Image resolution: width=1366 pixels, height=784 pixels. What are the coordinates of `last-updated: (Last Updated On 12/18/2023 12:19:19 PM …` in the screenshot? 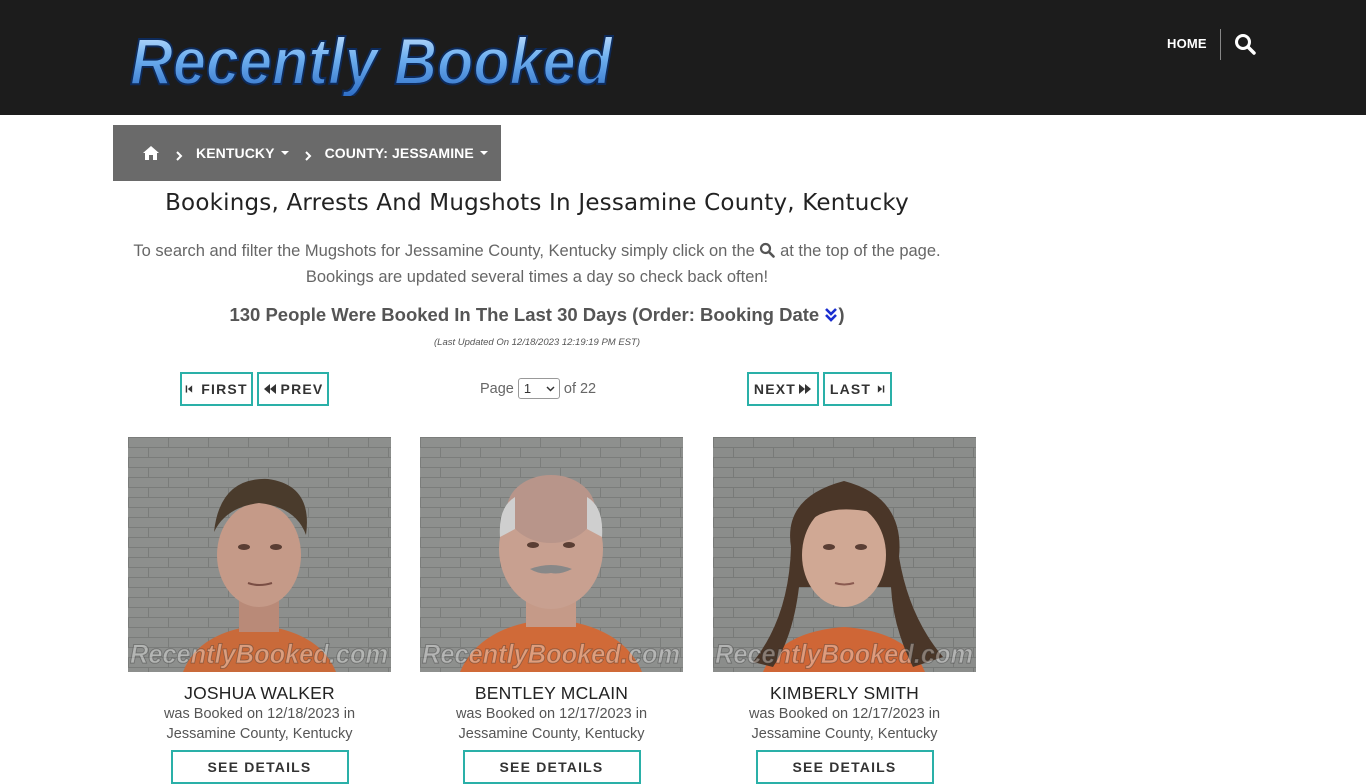 It's located at (537, 342).